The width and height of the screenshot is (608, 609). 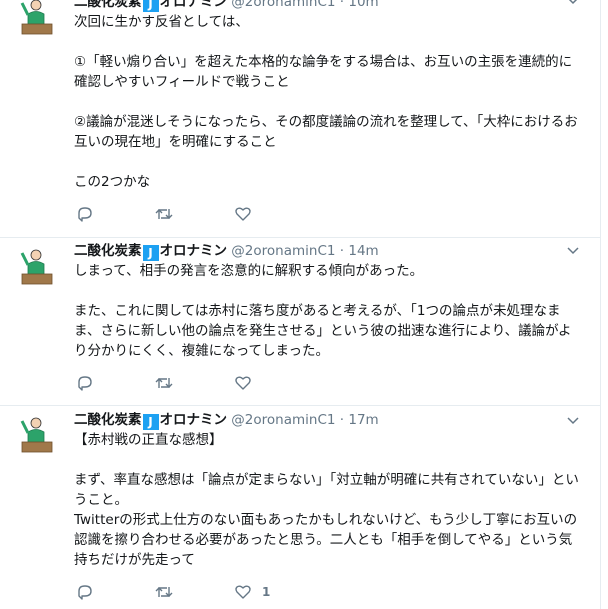 I want to click on tweet-paragraph: 次回に生かす反省としては、, so click(x=161, y=22).